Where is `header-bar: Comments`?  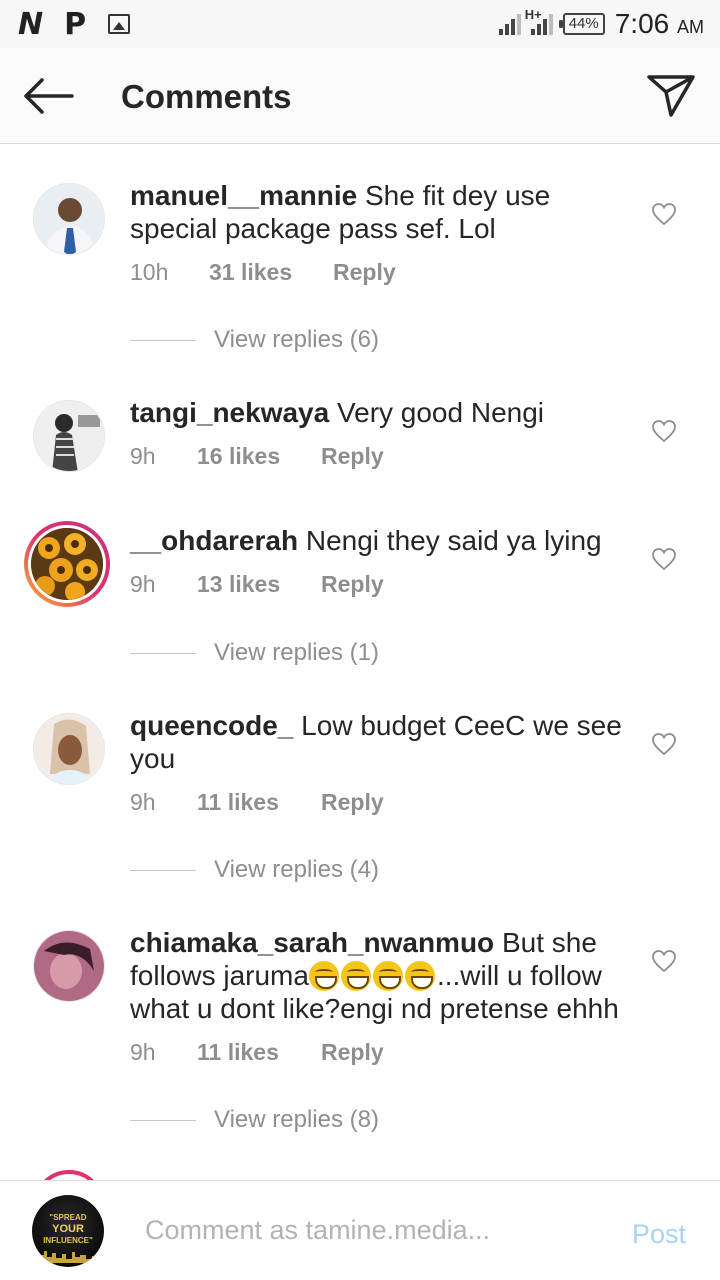 header-bar: Comments is located at coordinates (360, 96).